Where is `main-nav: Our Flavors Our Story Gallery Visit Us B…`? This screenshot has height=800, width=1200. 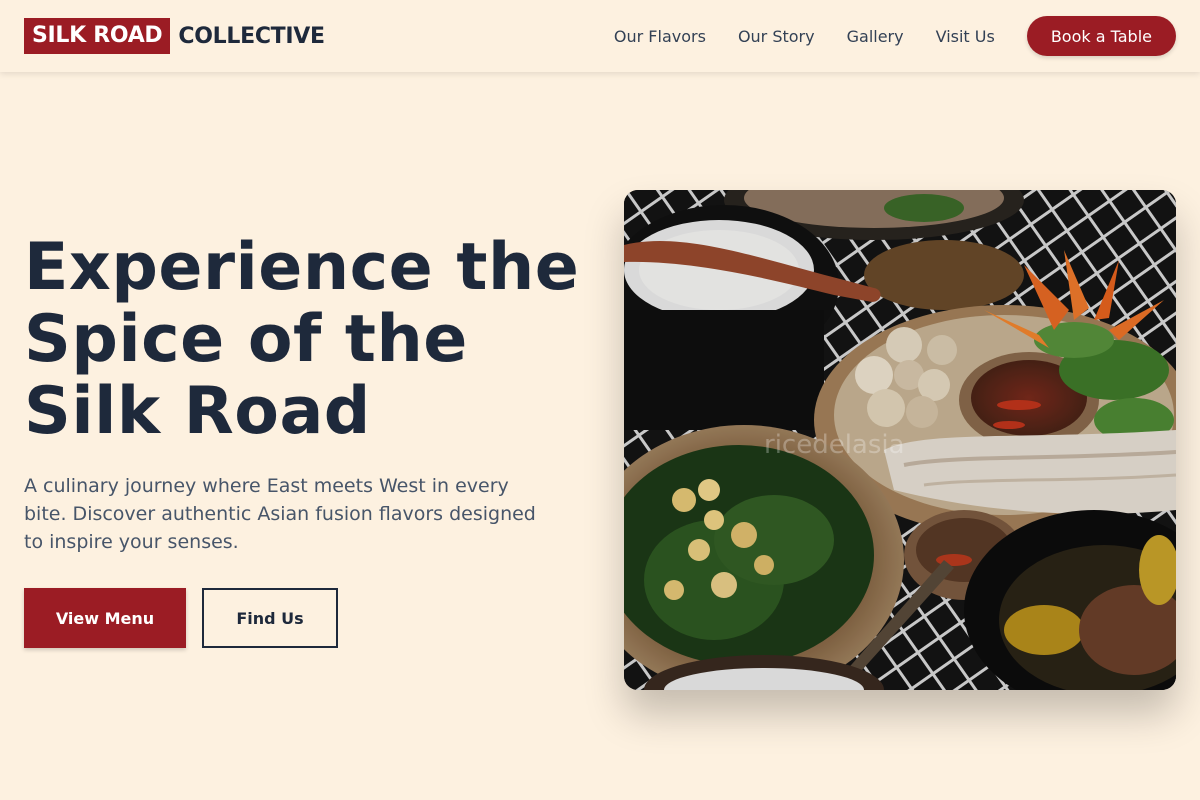
main-nav: Our Flavors Our Story Gallery Visit Us B… is located at coordinates (895, 36).